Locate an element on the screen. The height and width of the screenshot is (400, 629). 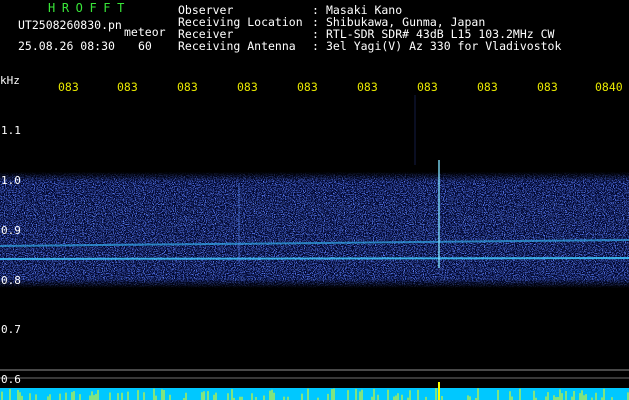
freq-label: 0.7 is located at coordinates (11, 329).